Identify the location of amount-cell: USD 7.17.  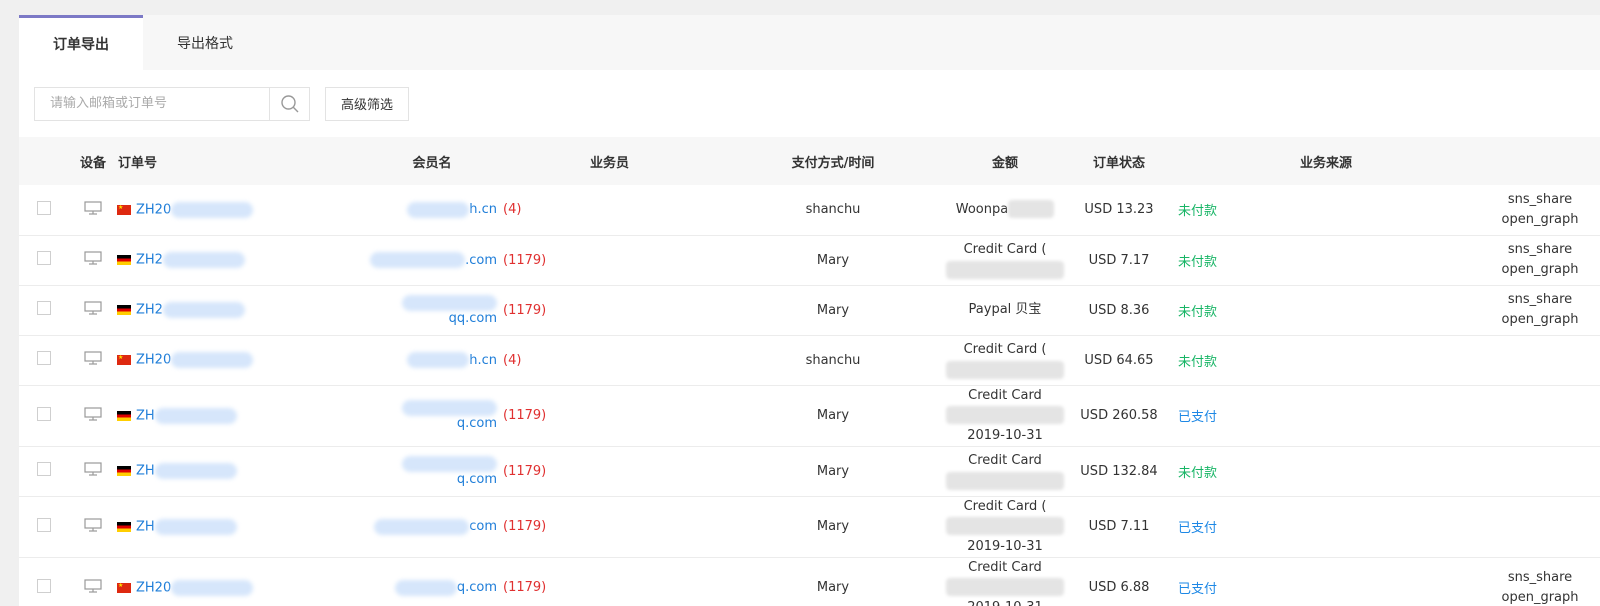
(1119, 260).